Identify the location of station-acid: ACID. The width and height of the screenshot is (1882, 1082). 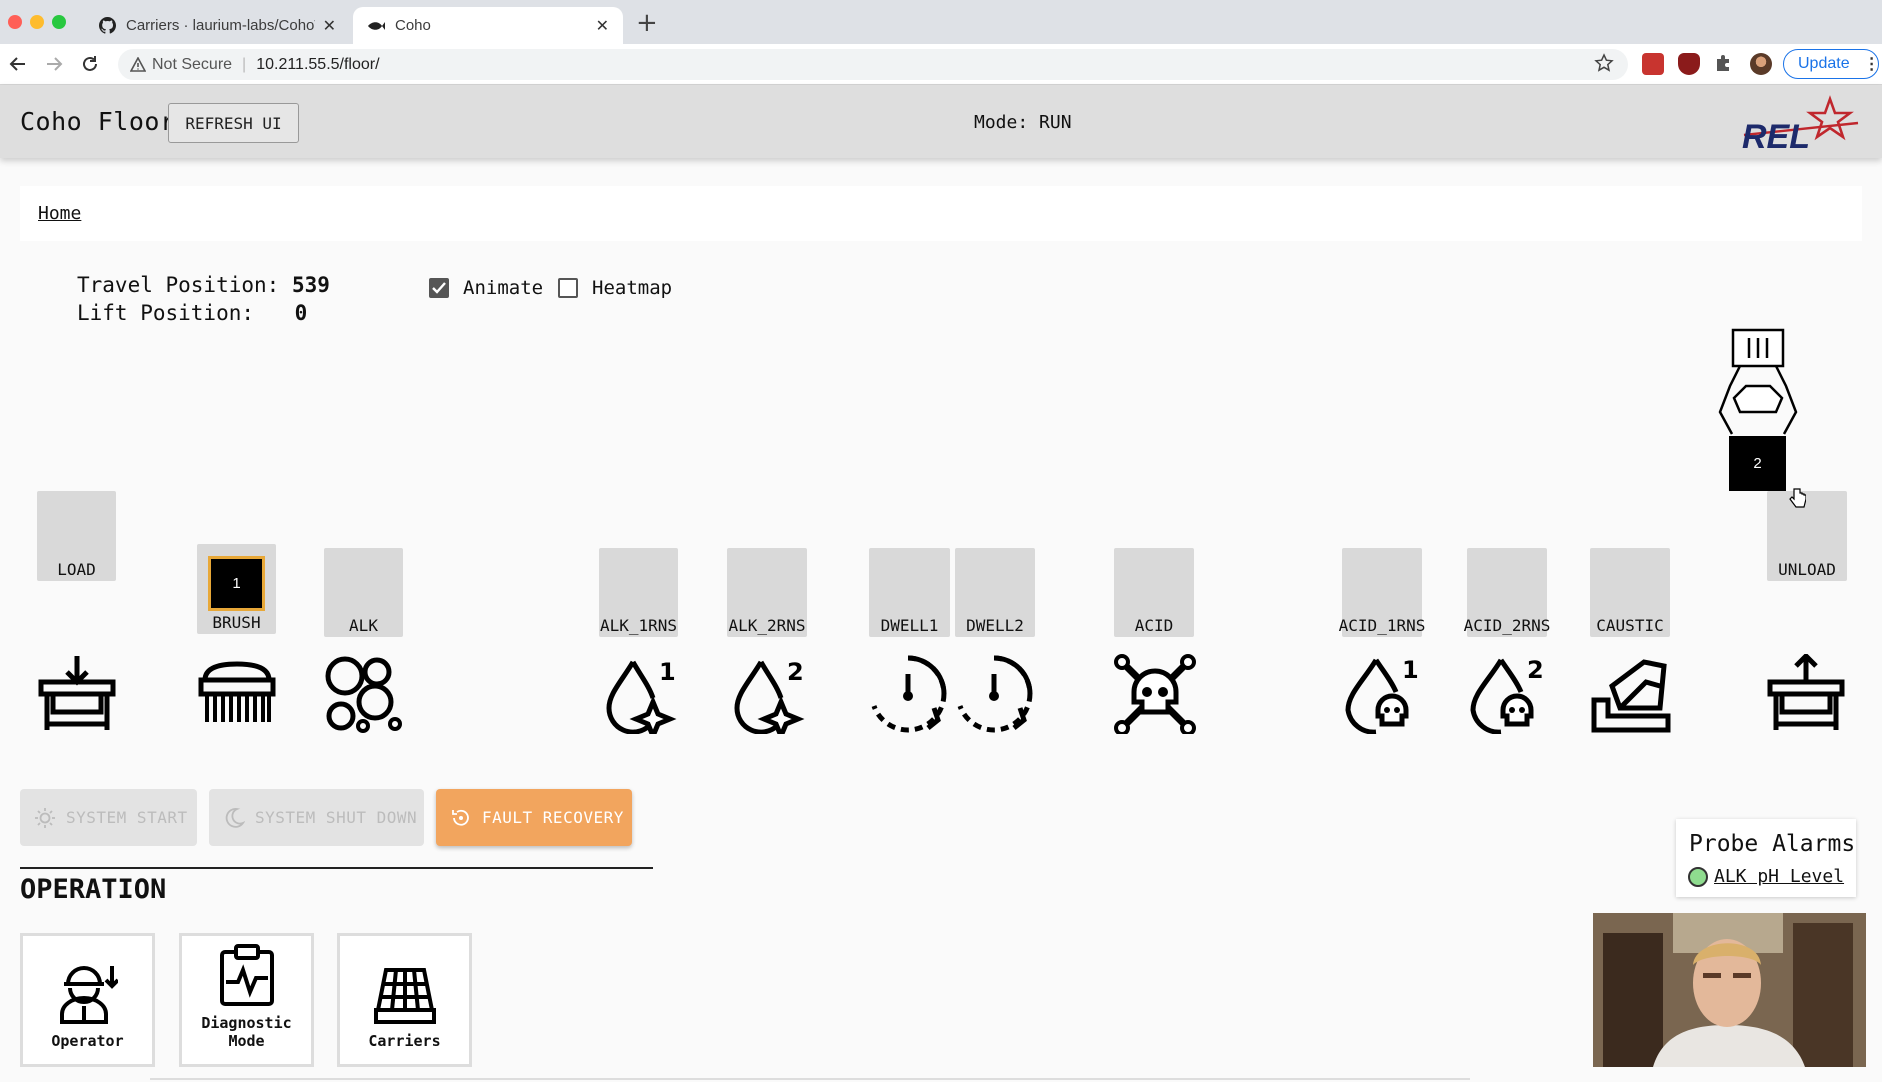
(1154, 592).